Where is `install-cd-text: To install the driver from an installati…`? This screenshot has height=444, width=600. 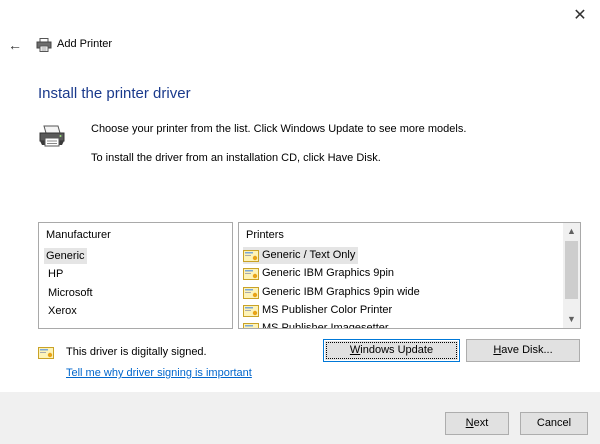 install-cd-text: To install the driver from an installati… is located at coordinates (236, 158).